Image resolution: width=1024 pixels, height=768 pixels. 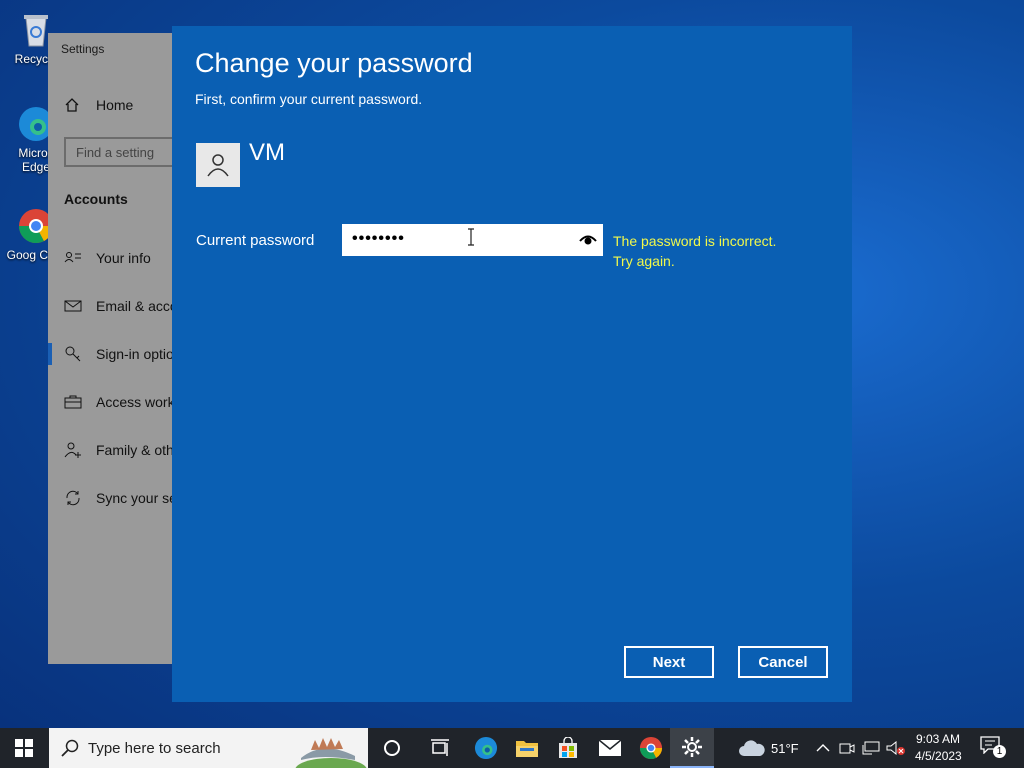 I want to click on nav-item-access-work: Access work, so click(x=119, y=402).